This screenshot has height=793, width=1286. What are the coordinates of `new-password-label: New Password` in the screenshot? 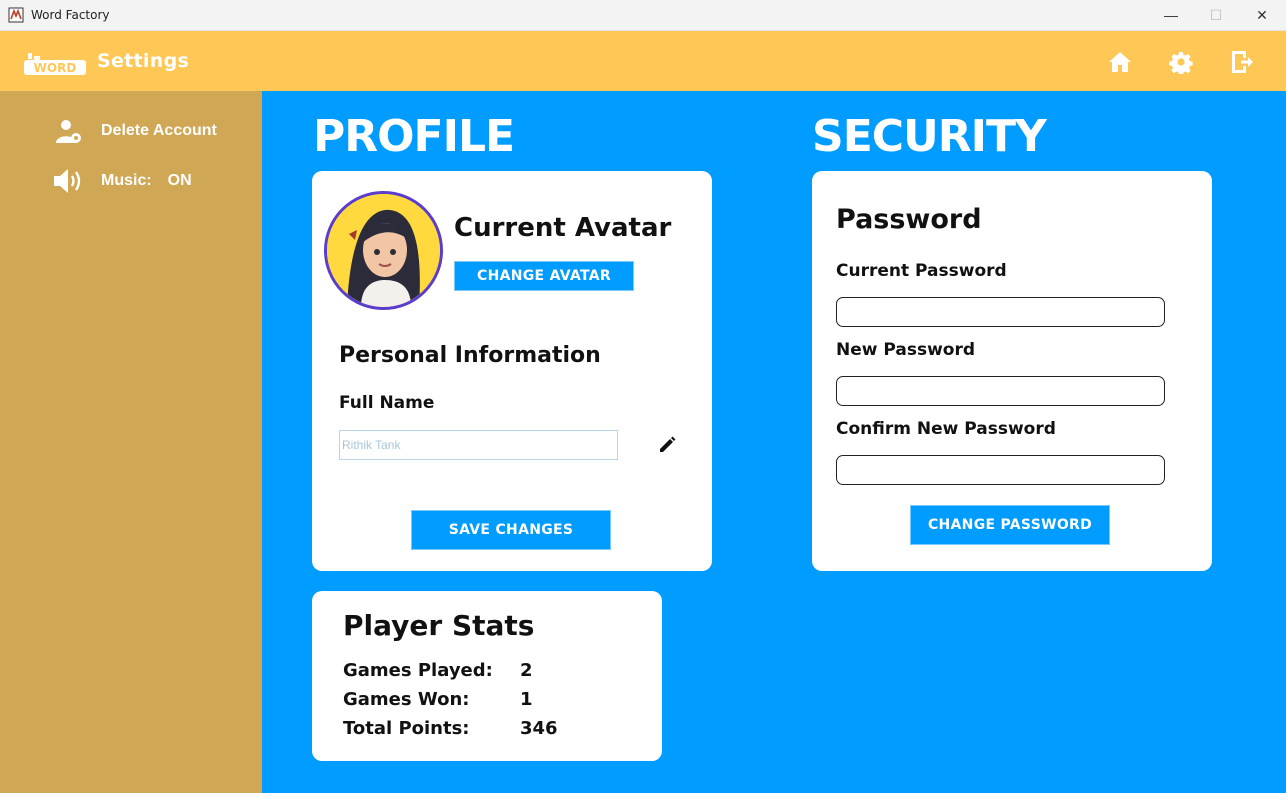 It's located at (906, 350).